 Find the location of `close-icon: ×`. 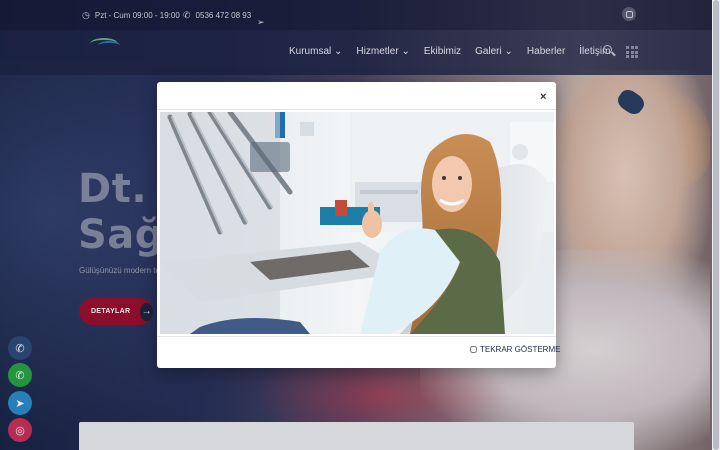

close-icon: × is located at coordinates (543, 97).